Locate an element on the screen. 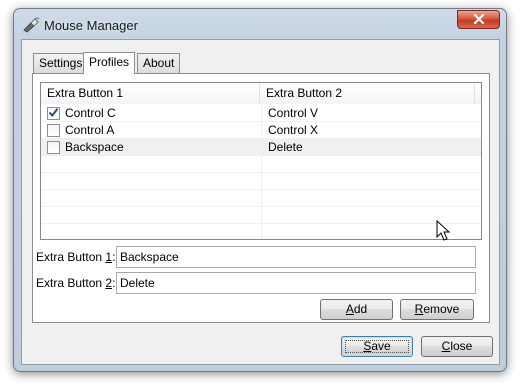 The height and width of the screenshot is (391, 521). extra-button-1-field is located at coordinates (296, 257).